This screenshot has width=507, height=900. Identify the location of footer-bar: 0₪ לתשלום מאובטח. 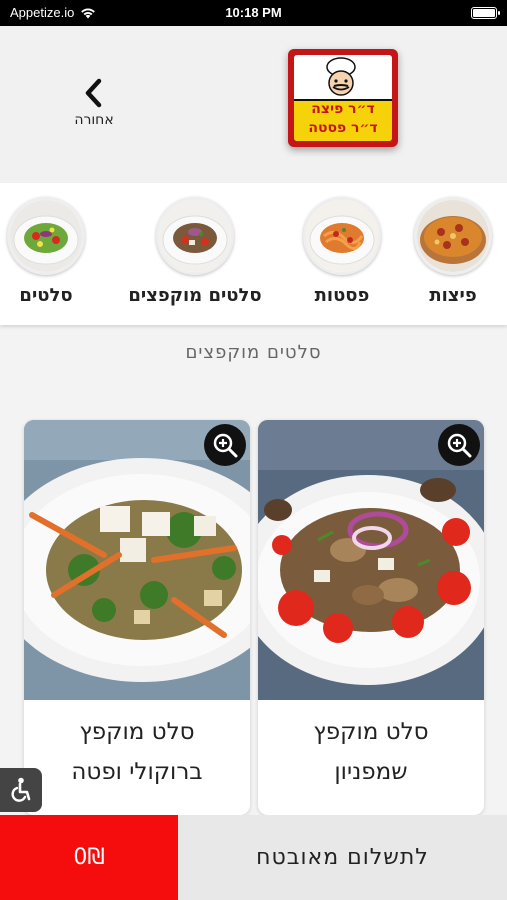
(253, 857).